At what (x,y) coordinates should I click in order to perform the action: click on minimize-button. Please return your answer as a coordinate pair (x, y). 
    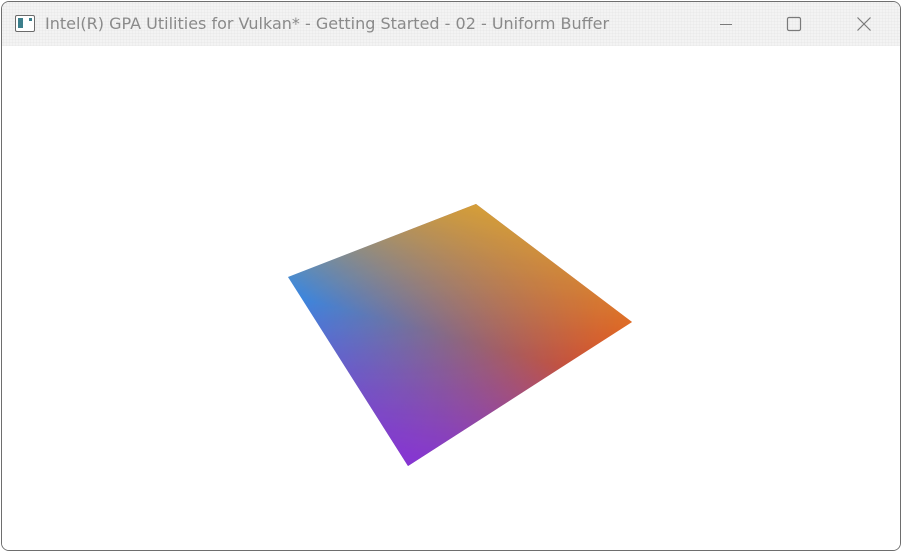
    Looking at the image, I should click on (726, 24).